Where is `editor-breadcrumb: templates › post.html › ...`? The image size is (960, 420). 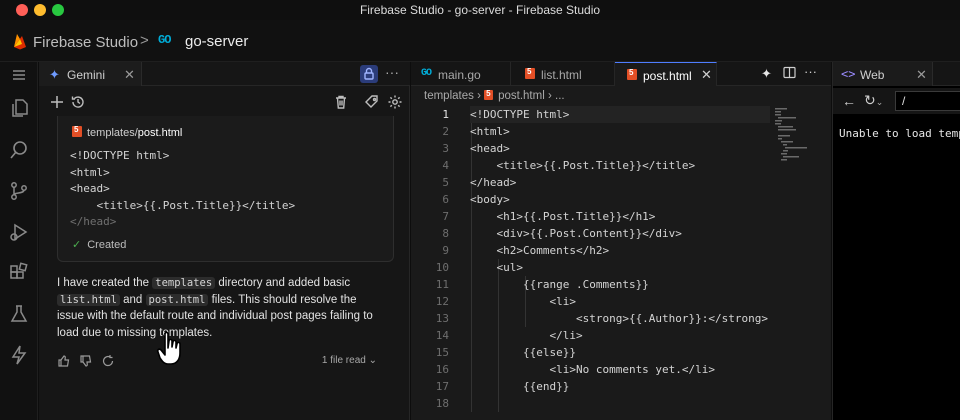 editor-breadcrumb: templates › post.html › ... is located at coordinates (621, 95).